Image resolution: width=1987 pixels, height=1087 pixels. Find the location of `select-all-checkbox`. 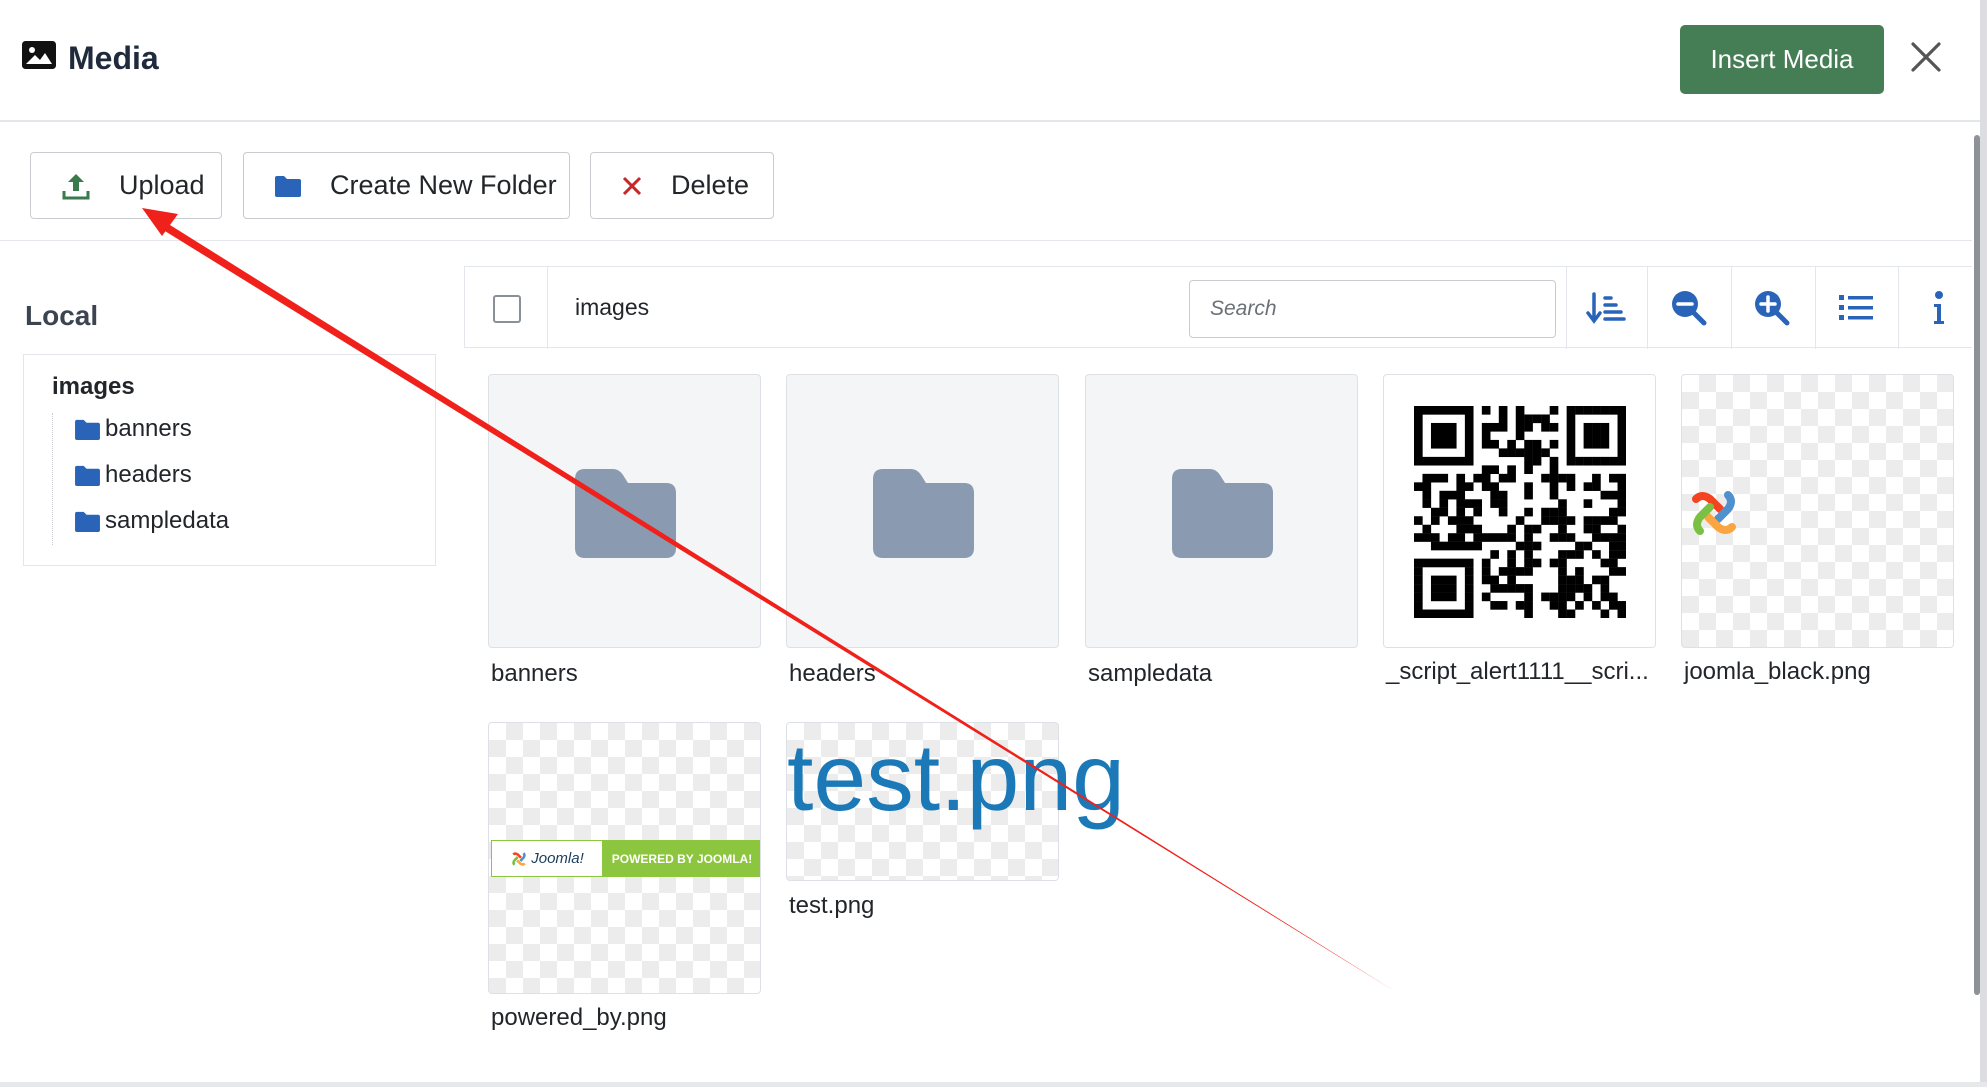

select-all-checkbox is located at coordinates (507, 309).